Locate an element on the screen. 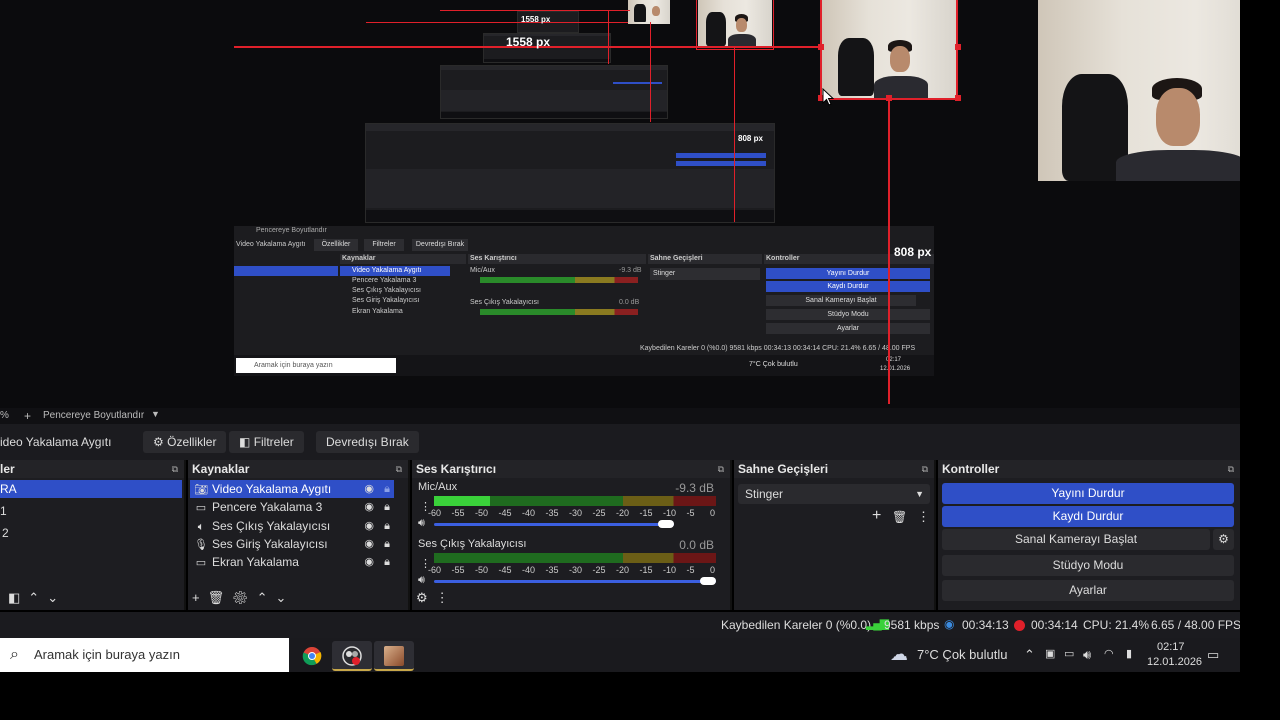 The height and width of the screenshot is (720, 1280). obs-app is located at coordinates (352, 656).